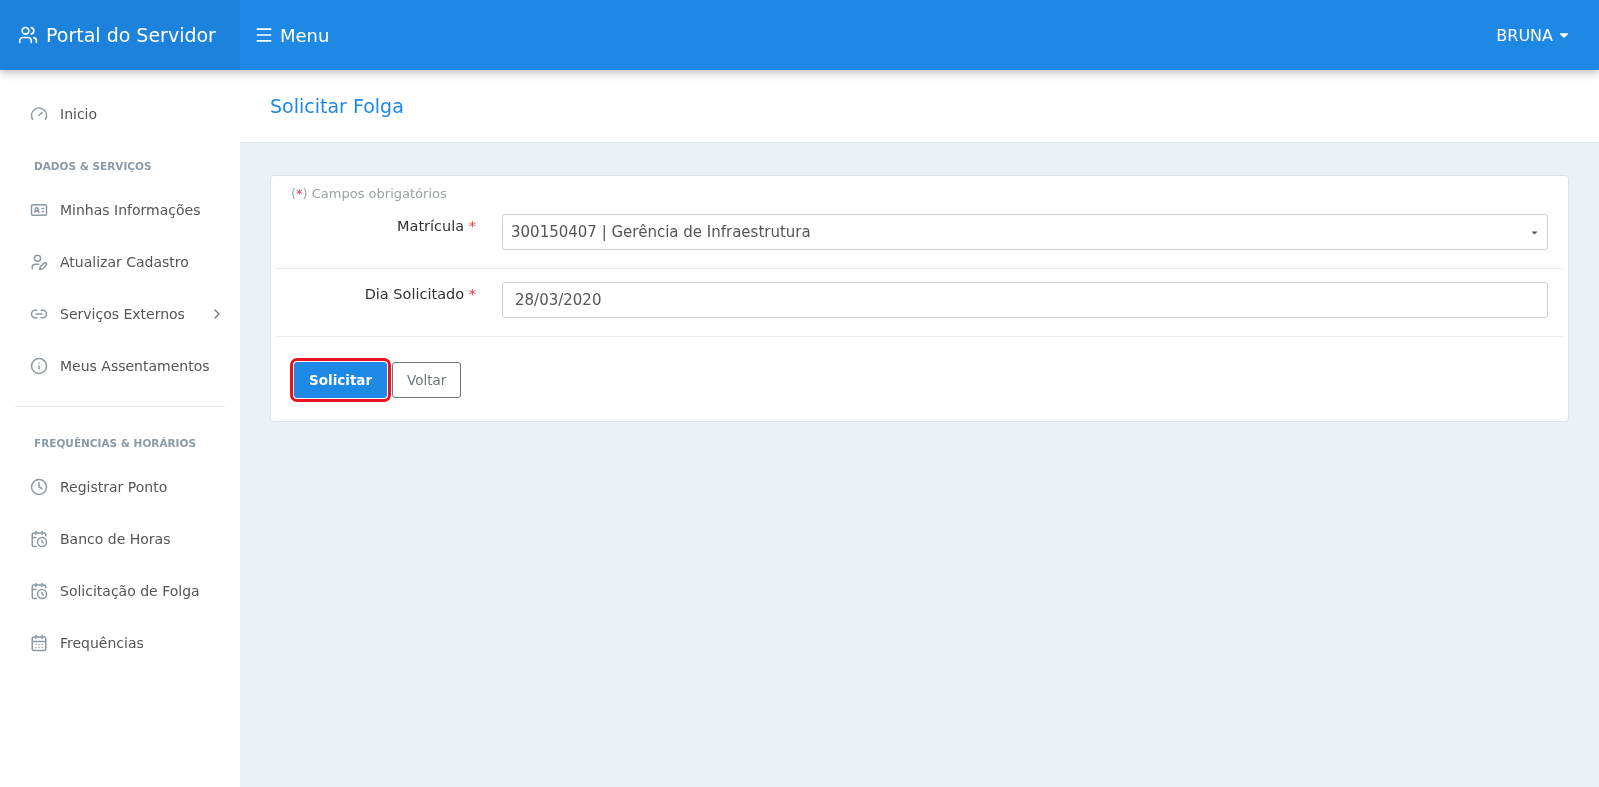  Describe the element at coordinates (292, 35) in the screenshot. I see `menu-button: Menu` at that location.